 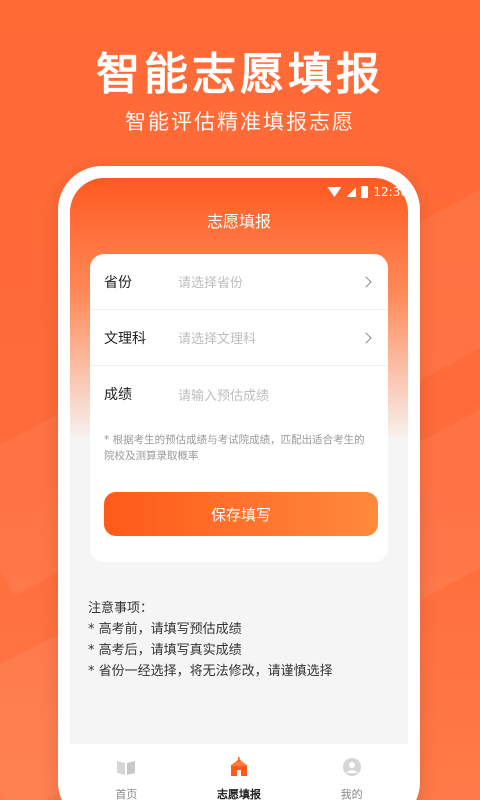 What do you see at coordinates (126, 794) in the screenshot?
I see `tab-home-label: 首页` at bounding box center [126, 794].